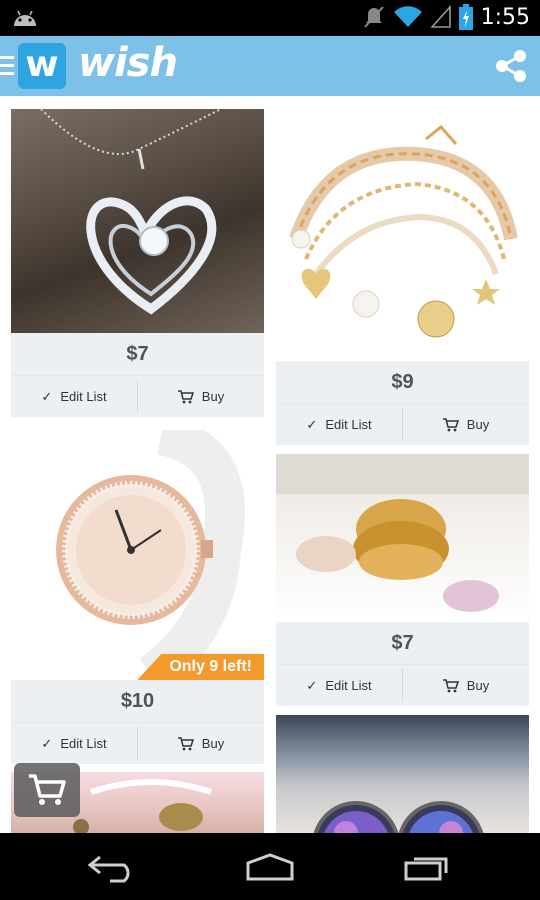  What do you see at coordinates (137, 555) in the screenshot?
I see `product-image-rose-gold-watch: Only 9 left!` at bounding box center [137, 555].